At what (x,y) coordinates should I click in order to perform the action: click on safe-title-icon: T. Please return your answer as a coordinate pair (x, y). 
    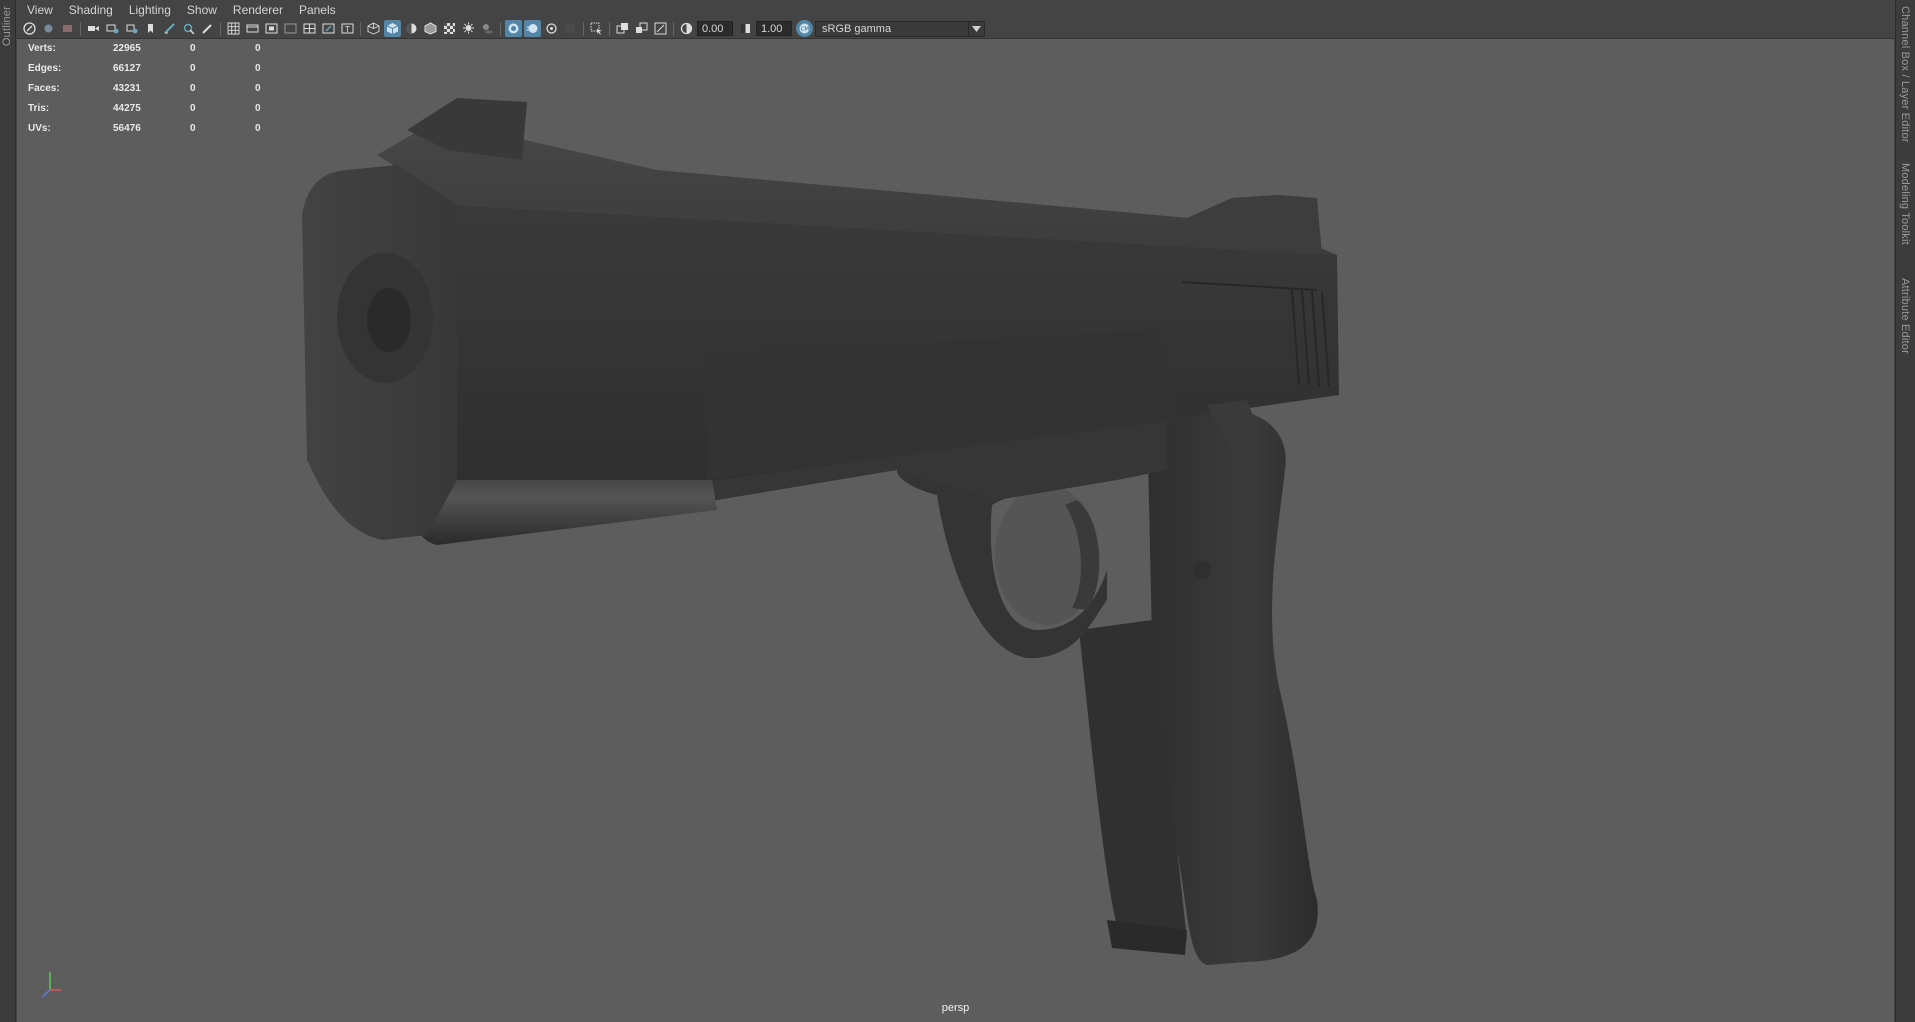
    Looking at the image, I should click on (347, 28).